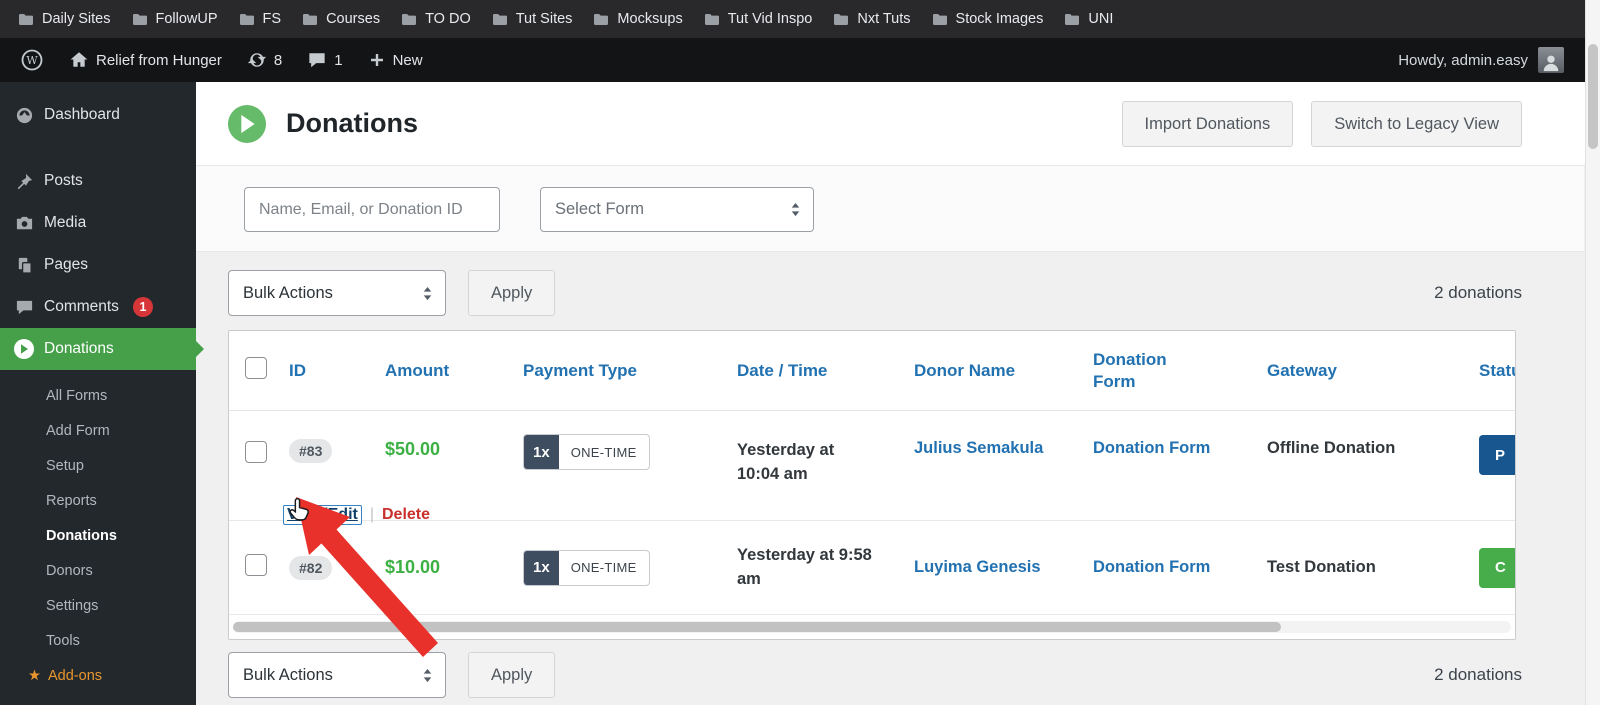  I want to click on bookmark-label: FS, so click(272, 19).